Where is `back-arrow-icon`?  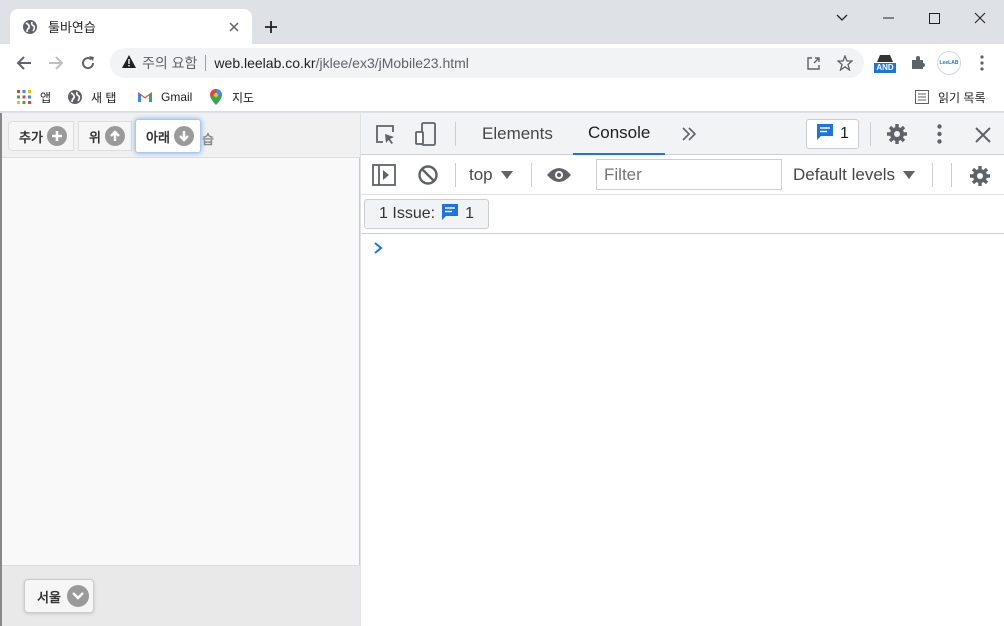 back-arrow-icon is located at coordinates (24, 63).